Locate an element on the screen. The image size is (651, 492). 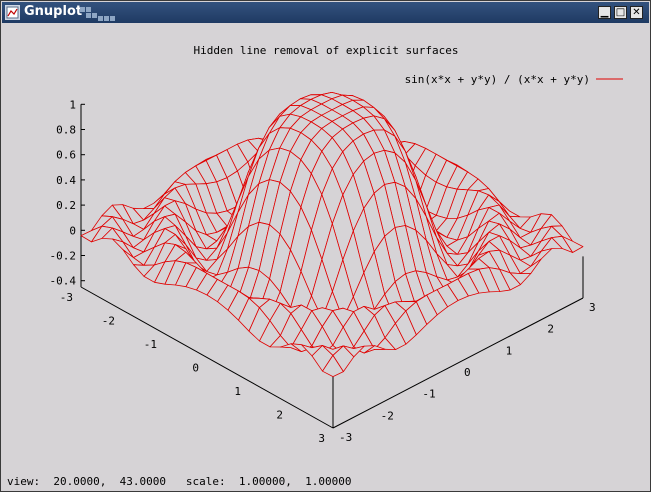
maximize-button: □ is located at coordinates (620, 12).